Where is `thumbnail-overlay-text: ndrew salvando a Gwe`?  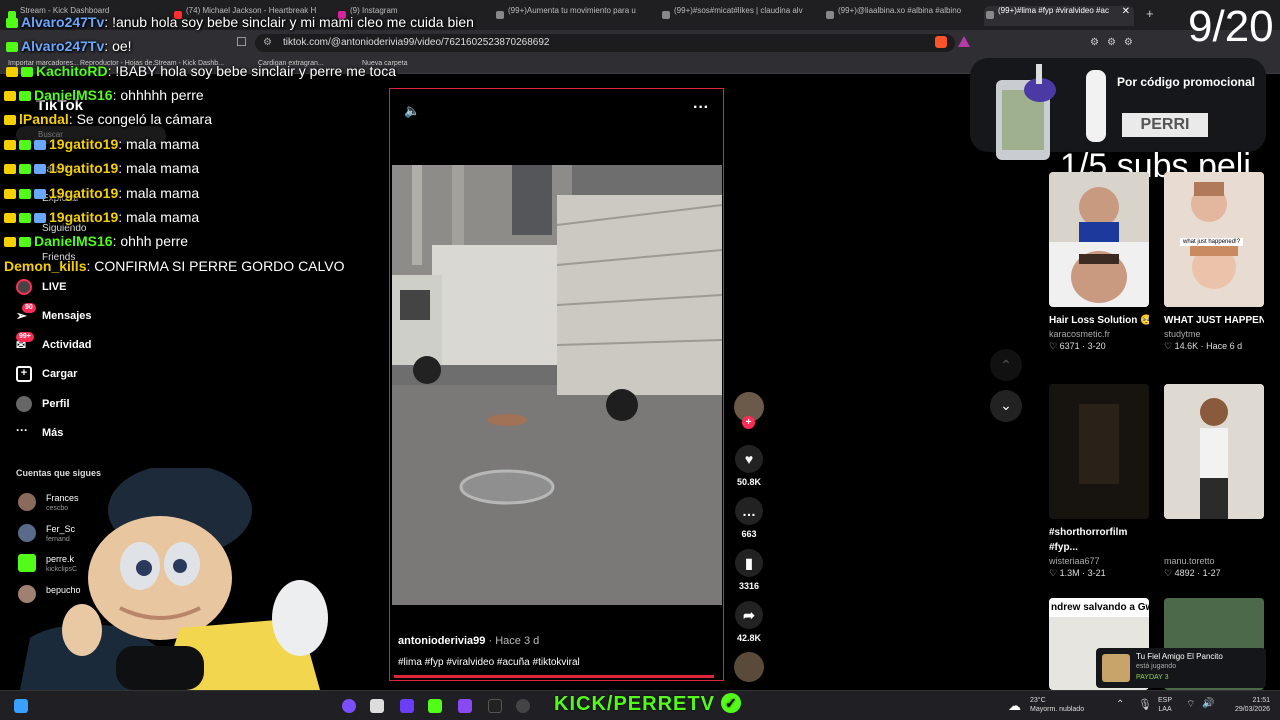
thumbnail-overlay-text: ndrew salvando a Gwe is located at coordinates (1099, 607).